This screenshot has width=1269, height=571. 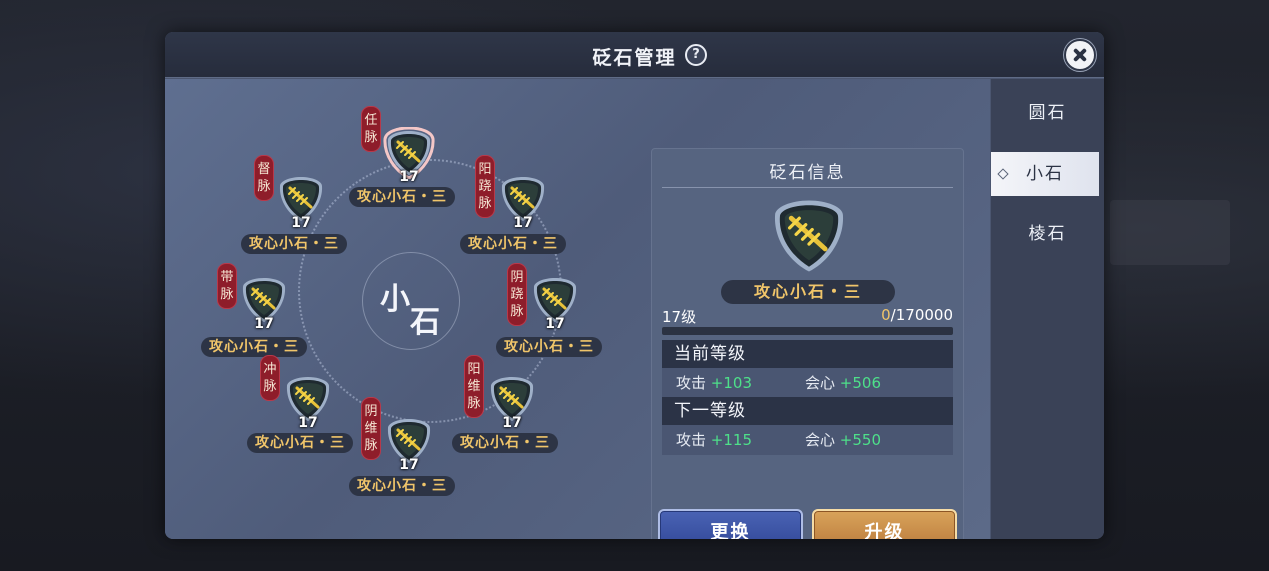 I want to click on title-bar: 砭石管理 ?, so click(x=634, y=55).